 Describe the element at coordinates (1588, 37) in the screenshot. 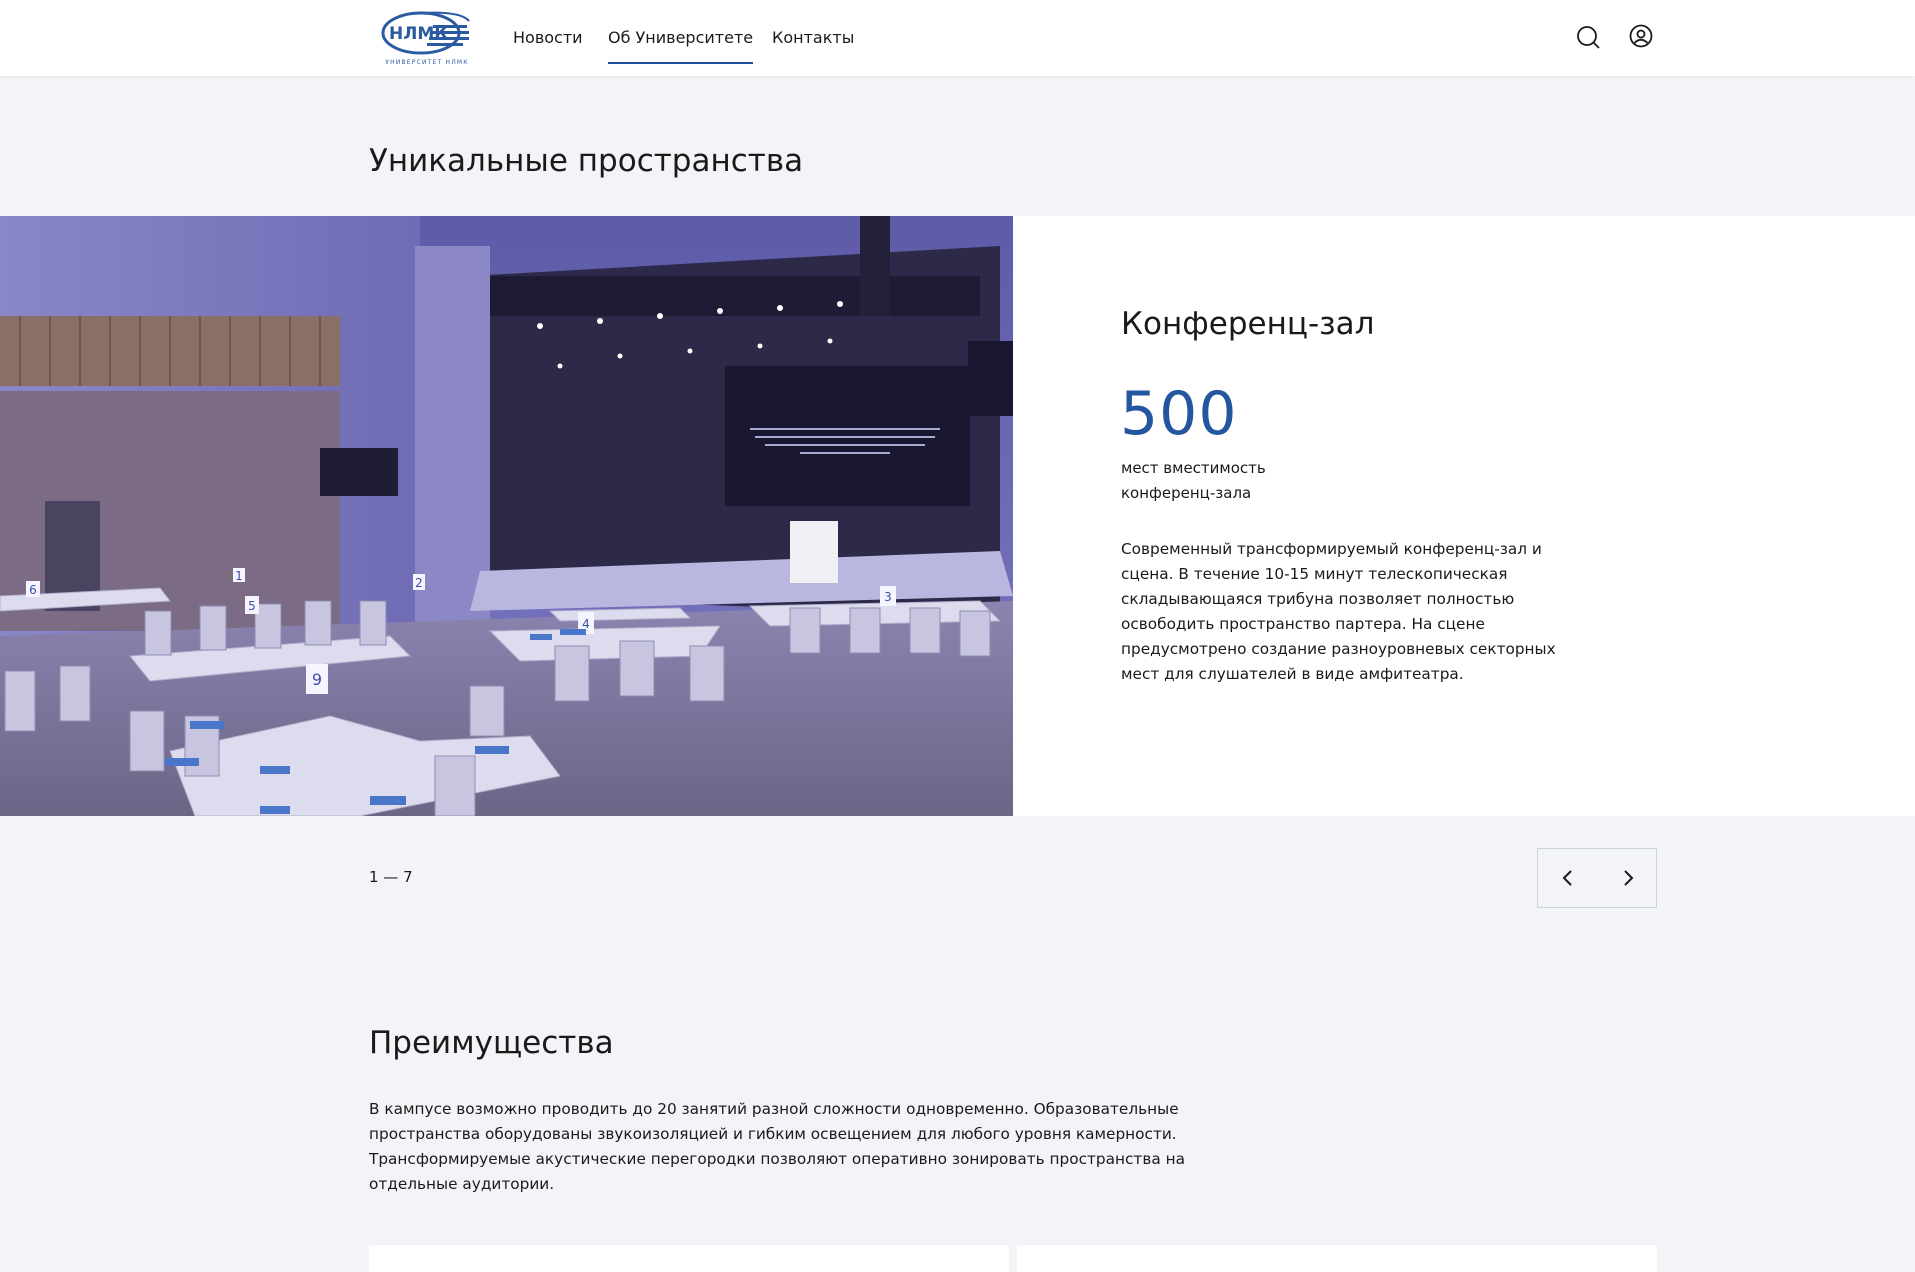

I see `search-icon` at that location.